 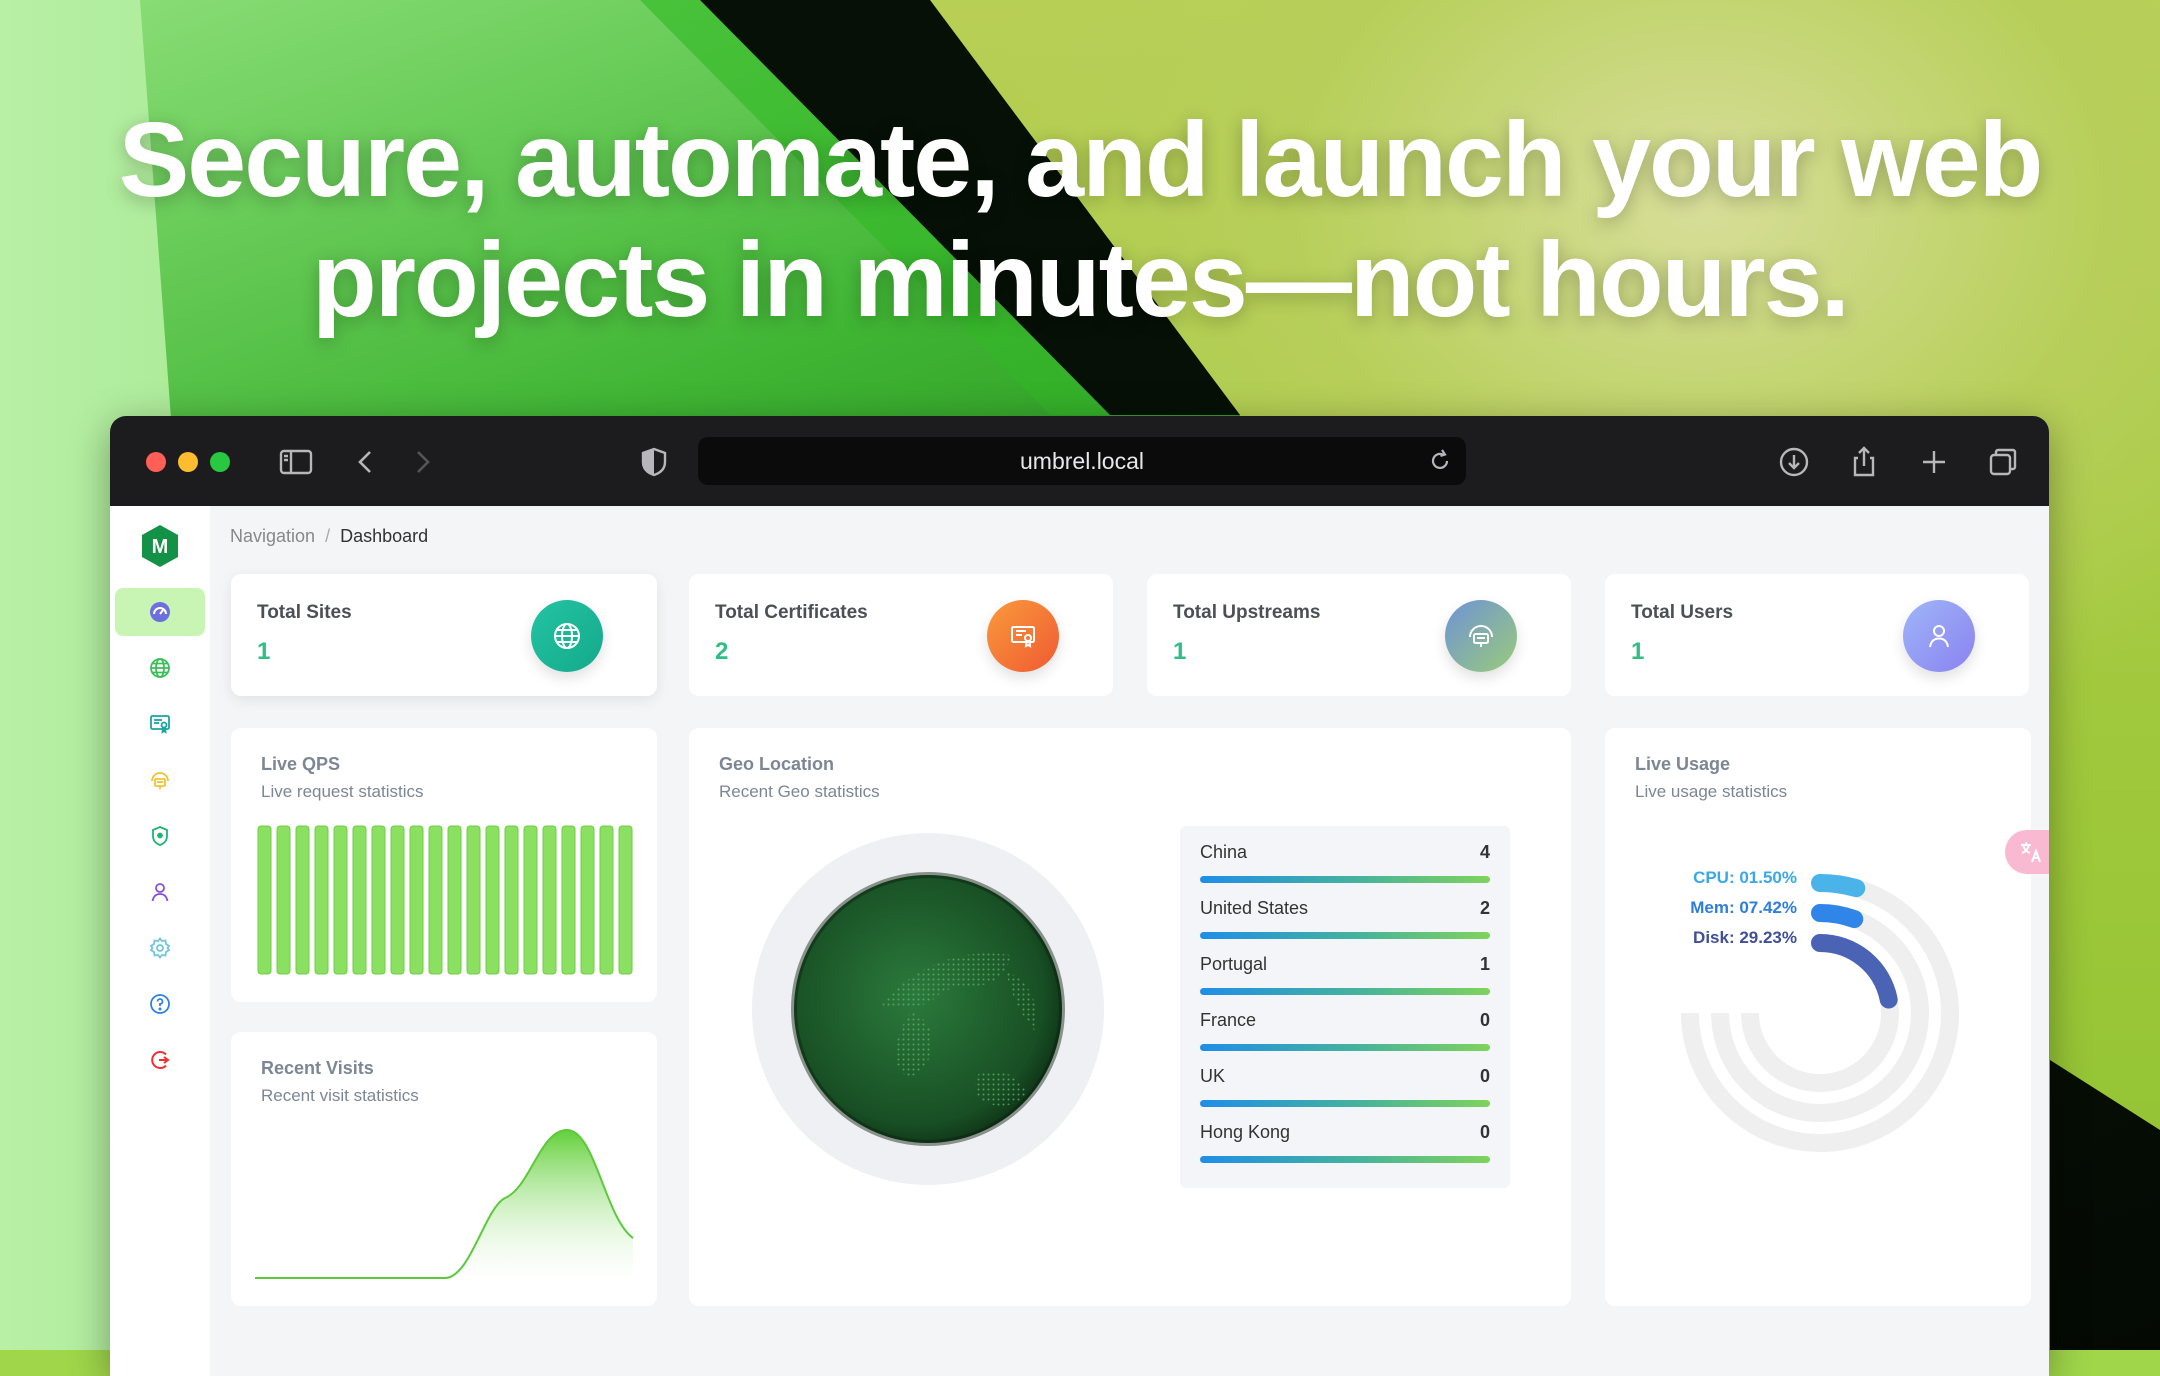 I want to click on live-qps-panel: Live QPS Live request statistics, so click(x=444, y=865).